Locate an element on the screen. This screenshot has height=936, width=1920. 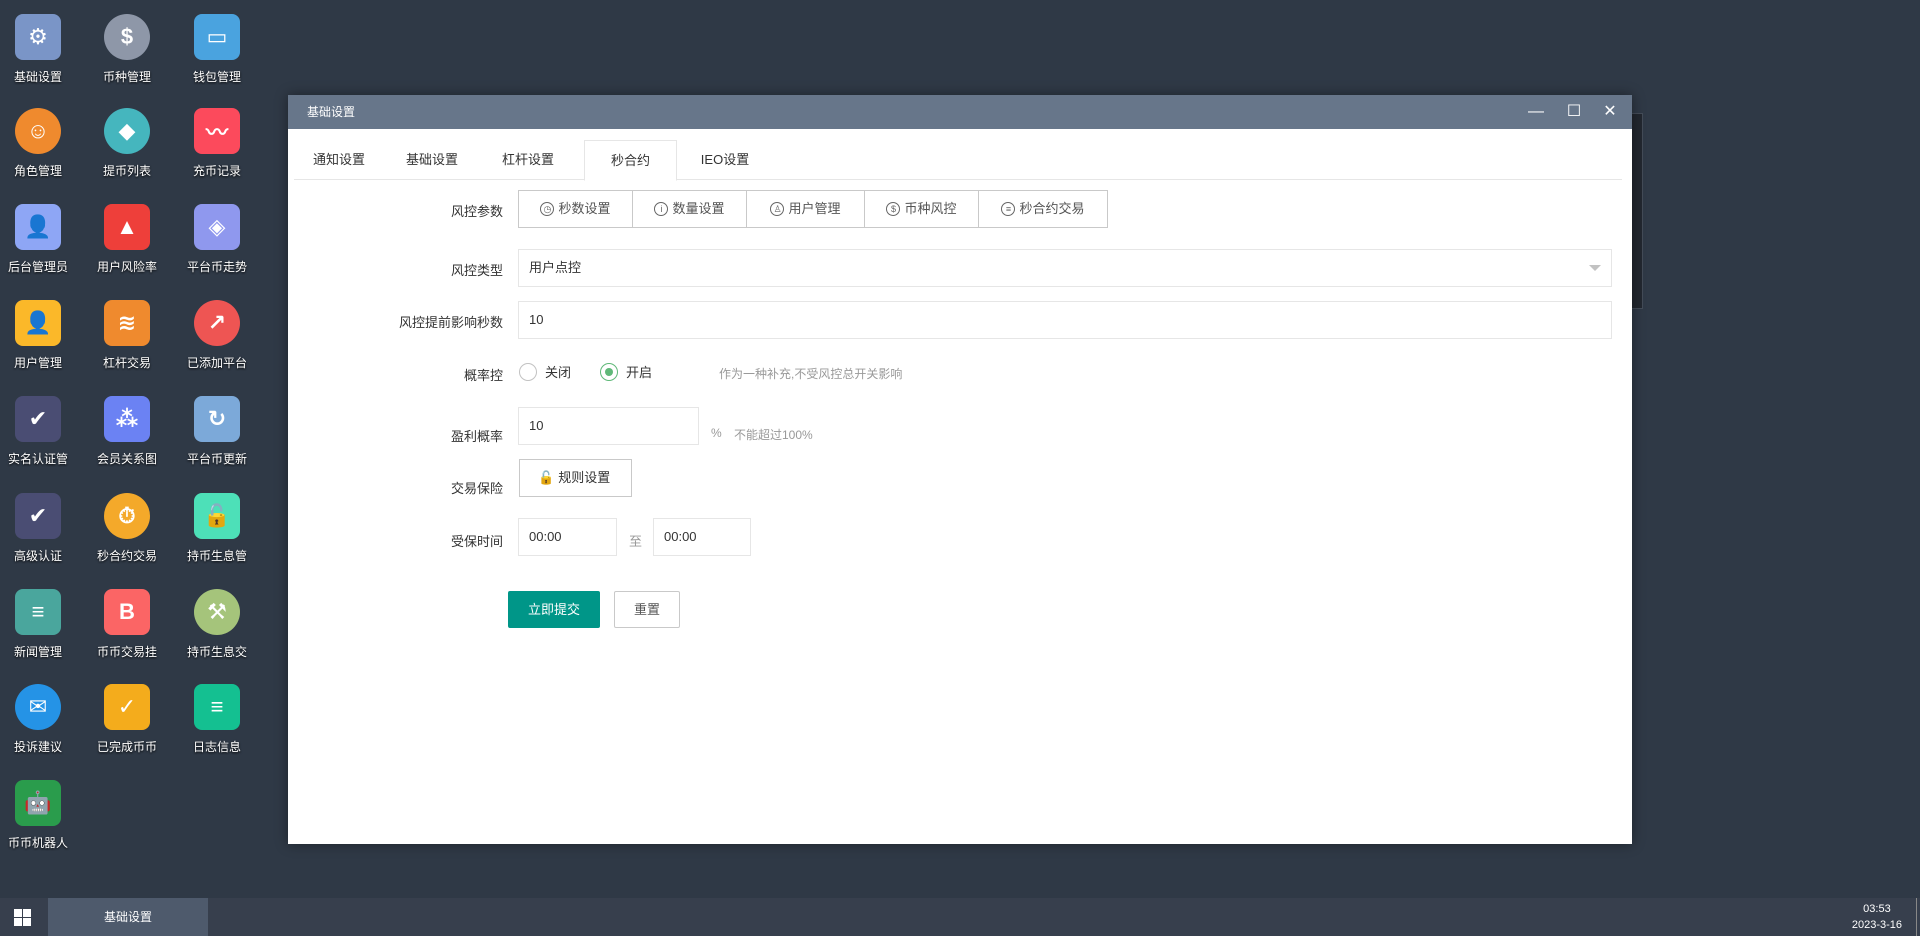
radio-off: 关闭 is located at coordinates (545, 371).